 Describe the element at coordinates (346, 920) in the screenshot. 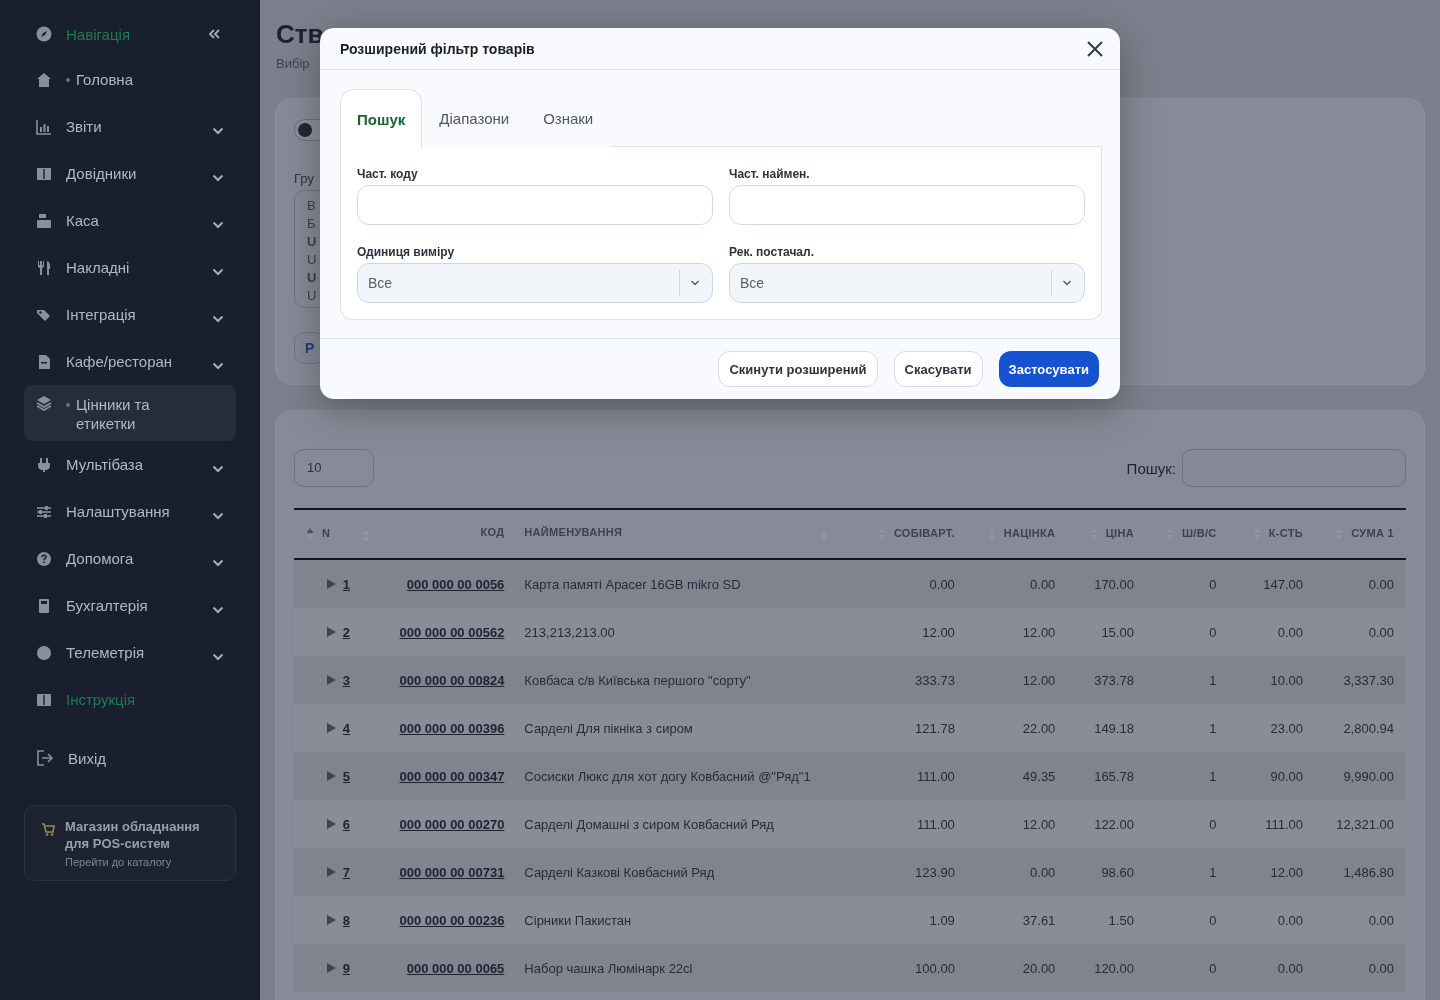

I see `row-number-link: 8` at that location.